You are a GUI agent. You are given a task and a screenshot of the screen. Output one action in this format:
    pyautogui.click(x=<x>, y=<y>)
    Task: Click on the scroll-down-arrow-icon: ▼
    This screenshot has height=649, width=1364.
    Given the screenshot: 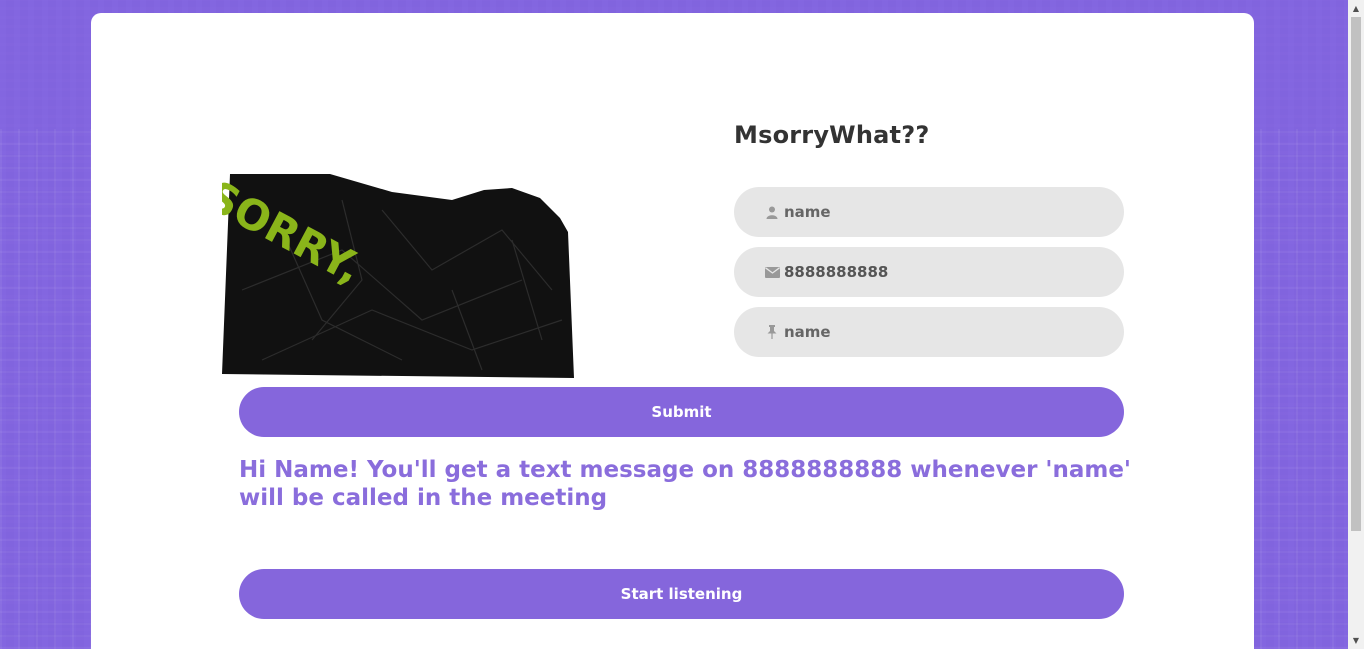 What is the action you would take?
    pyautogui.click(x=1356, y=640)
    